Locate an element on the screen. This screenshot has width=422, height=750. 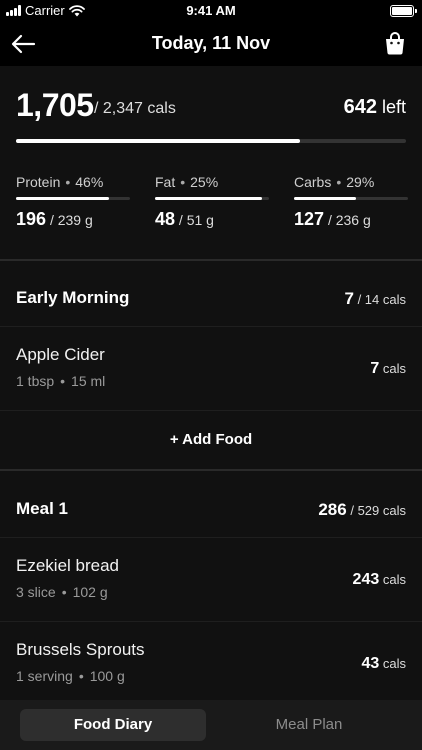
page-title: Today, 11 Nov is located at coordinates (211, 43).